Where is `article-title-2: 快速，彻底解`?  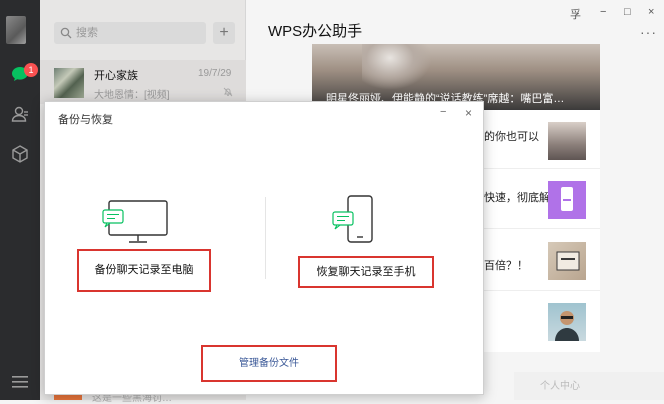
article-title-2: 快速，彻底解 is located at coordinates (517, 197).